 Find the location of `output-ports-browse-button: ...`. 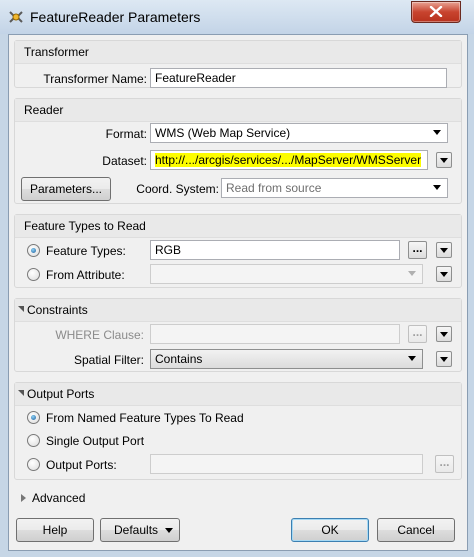

output-ports-browse-button: ... is located at coordinates (444, 464).